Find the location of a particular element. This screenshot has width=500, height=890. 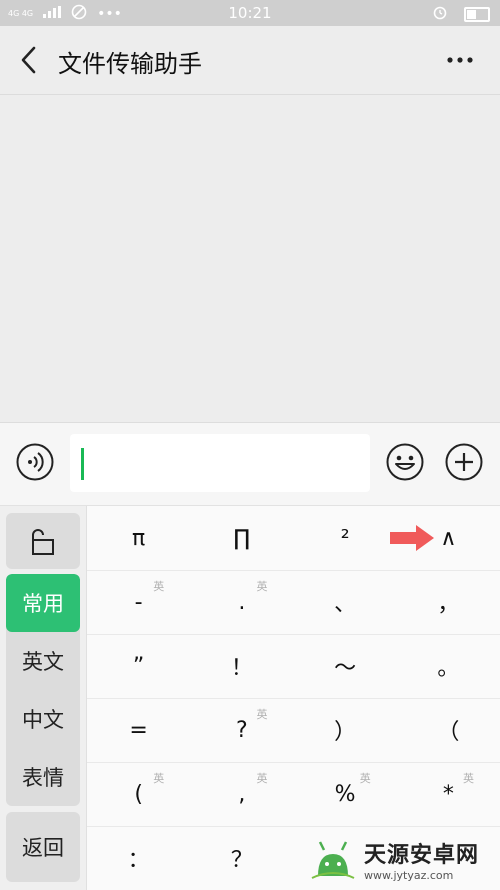

symbol-char: ？ is located at coordinates (241, 860).